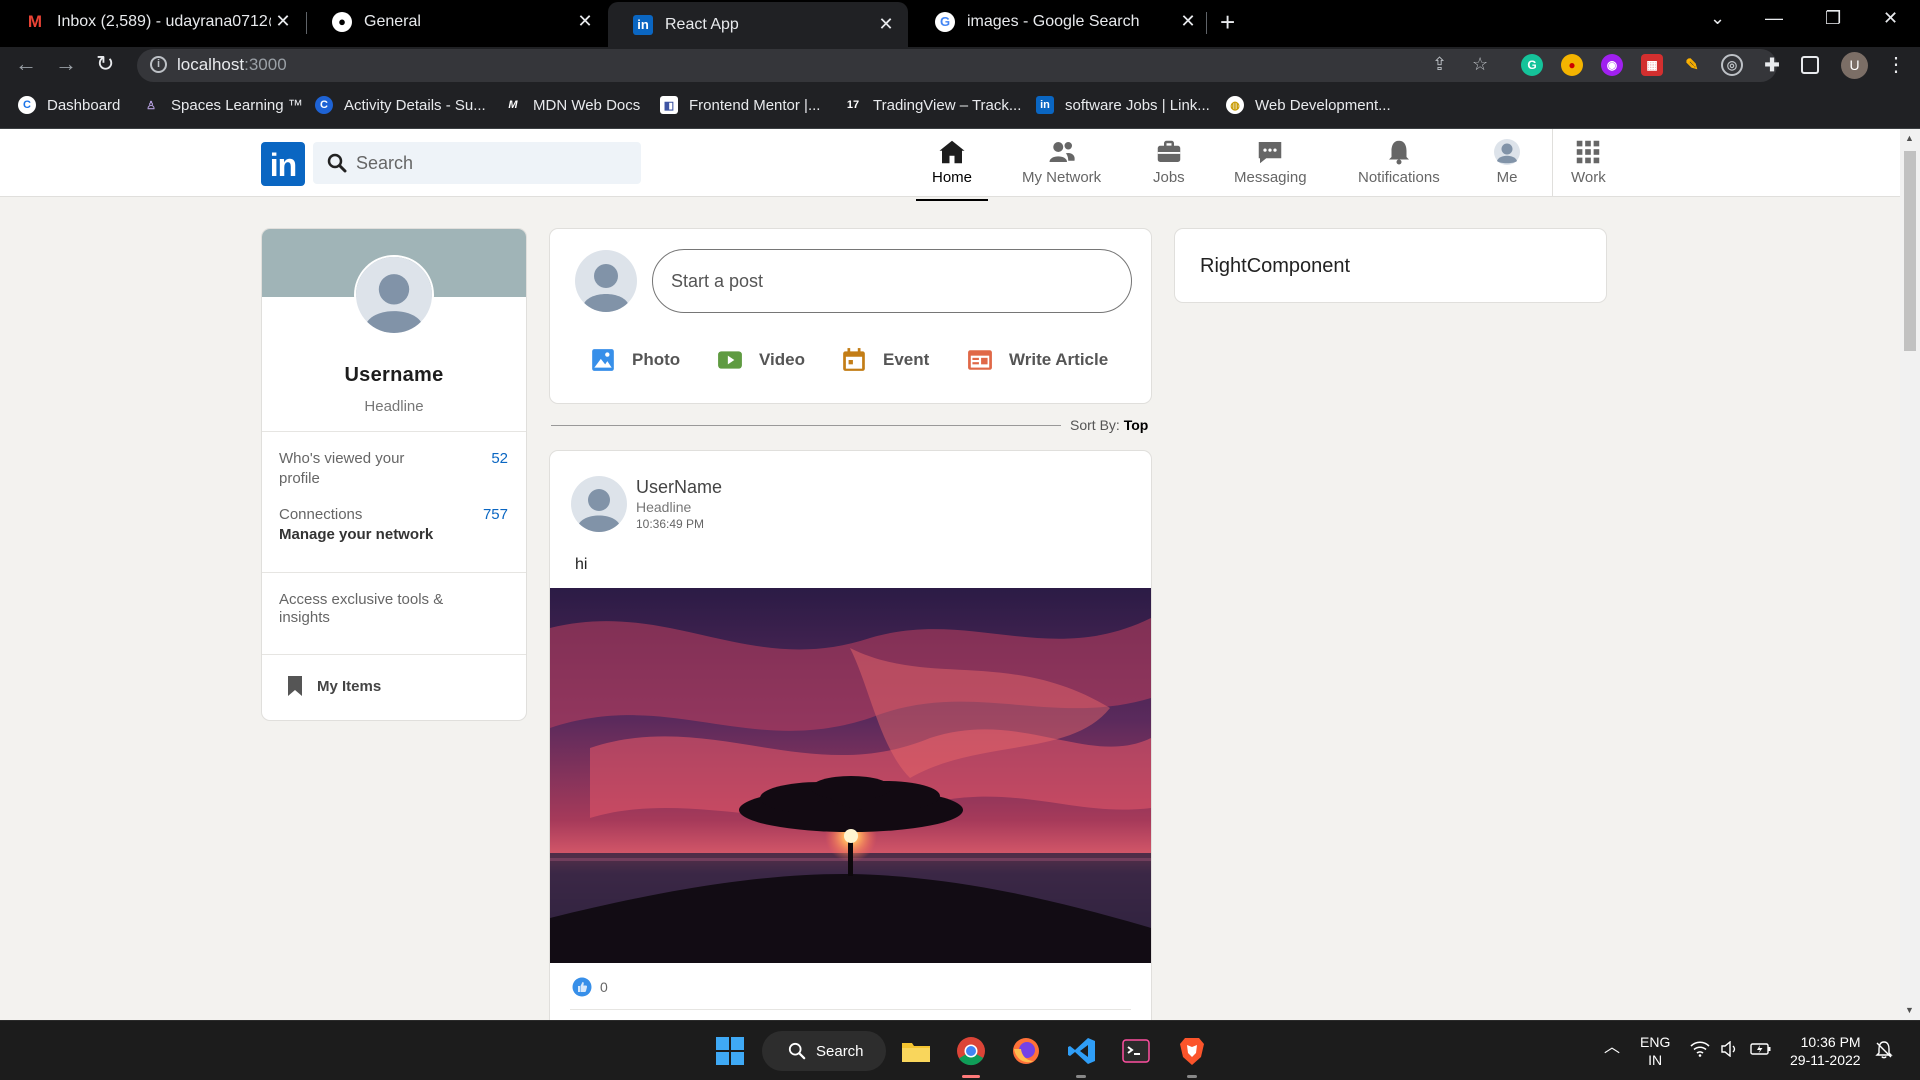 Image resolution: width=1920 pixels, height=1080 pixels. Describe the element at coordinates (761, 360) in the screenshot. I see `video-button: Video` at that location.